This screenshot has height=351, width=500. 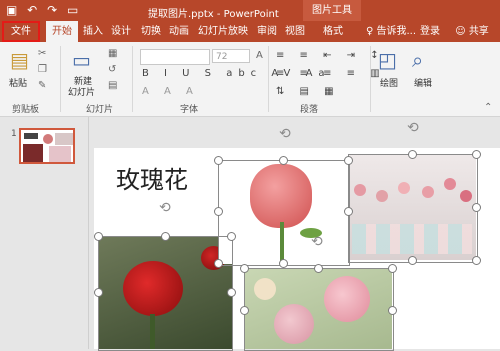 What do you see at coordinates (267, 31) in the screenshot?
I see `tab-review: 审阅` at bounding box center [267, 31].